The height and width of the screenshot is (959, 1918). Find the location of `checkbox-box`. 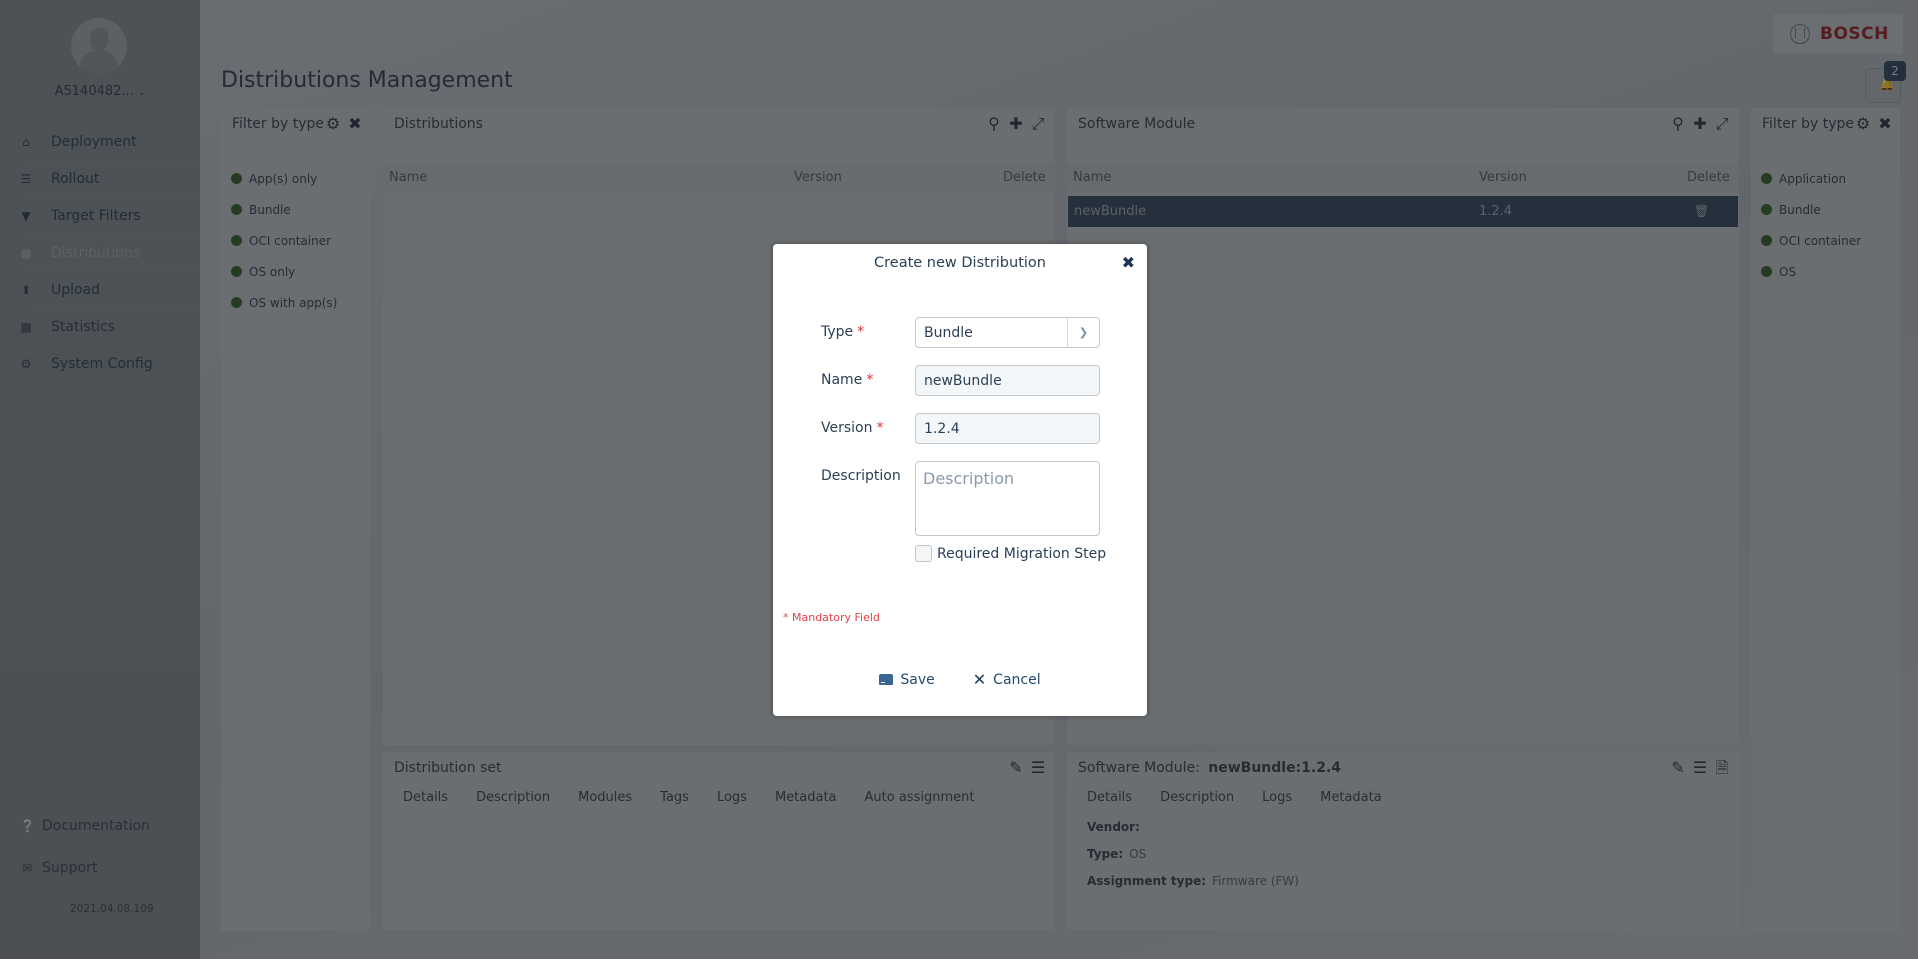

checkbox-box is located at coordinates (923, 553).